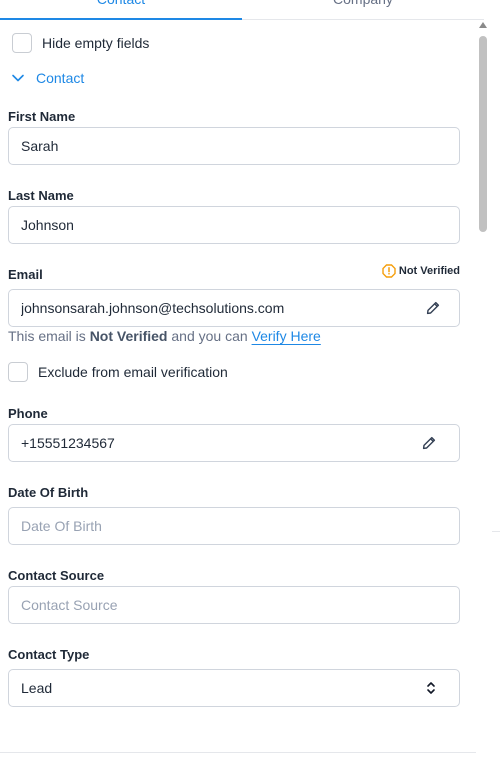 The width and height of the screenshot is (500, 759). I want to click on hide-empty-fields-checkbox, so click(22, 43).